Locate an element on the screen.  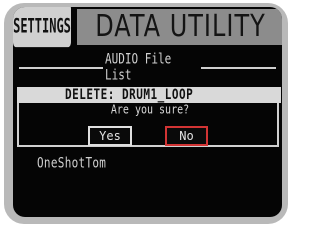
section-title: AUDIO File List is located at coordinates (138, 67).